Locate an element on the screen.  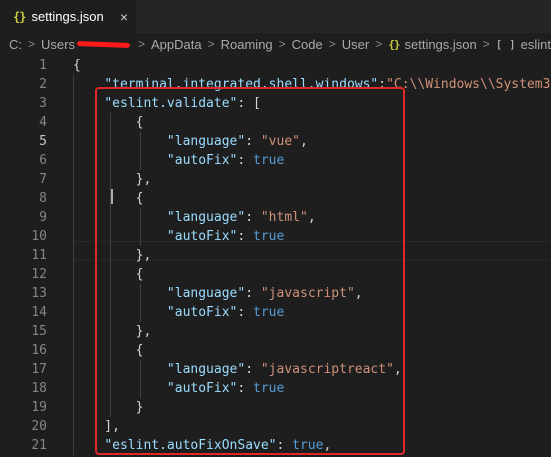
line-number: 3 is located at coordinates (43, 103).